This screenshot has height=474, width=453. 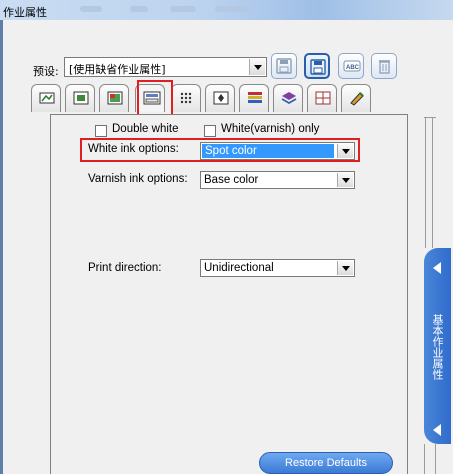 I want to click on white-ink-label: White ink options:, so click(x=133, y=149).